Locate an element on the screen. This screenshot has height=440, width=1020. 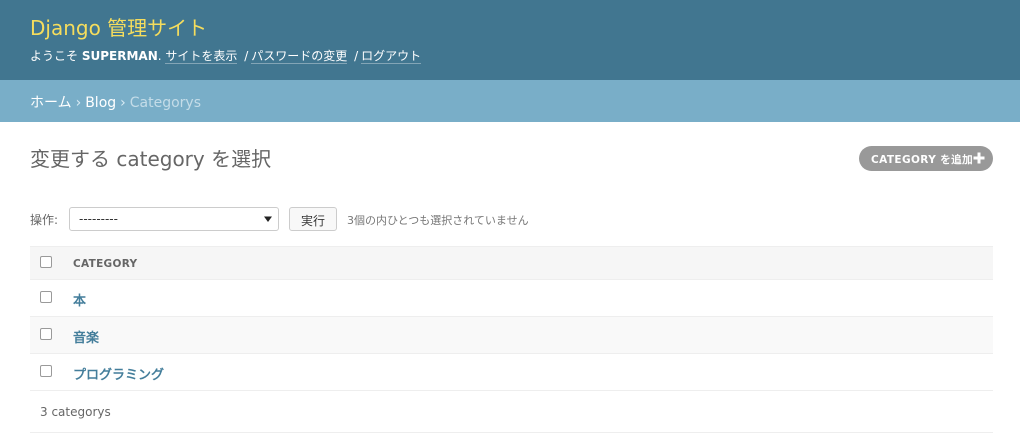
category-link: プログラミング is located at coordinates (118, 373).